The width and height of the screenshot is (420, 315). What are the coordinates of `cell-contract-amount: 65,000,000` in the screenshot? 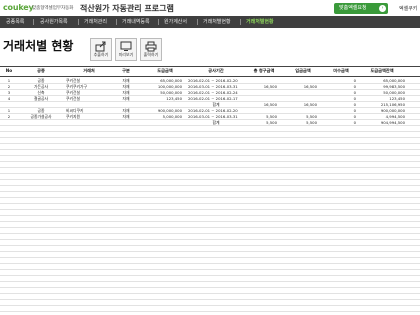 It's located at (160, 80).